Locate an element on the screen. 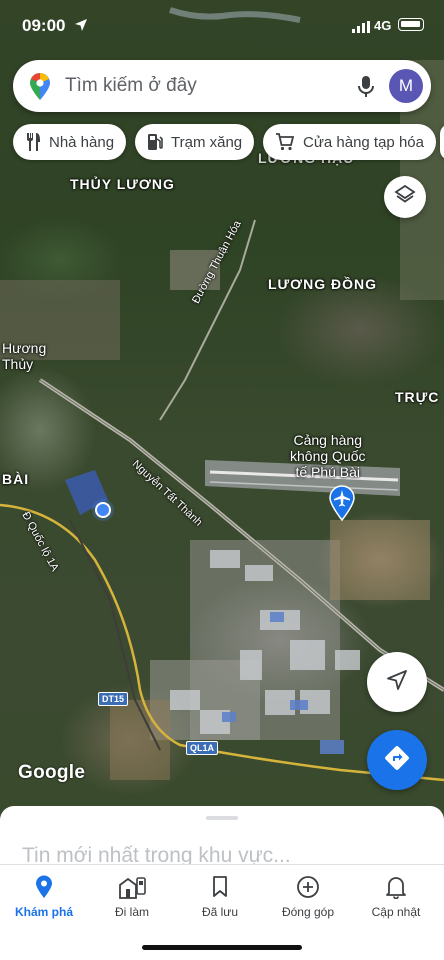 The width and height of the screenshot is (444, 960). restaurant-icon is located at coordinates (33, 142).